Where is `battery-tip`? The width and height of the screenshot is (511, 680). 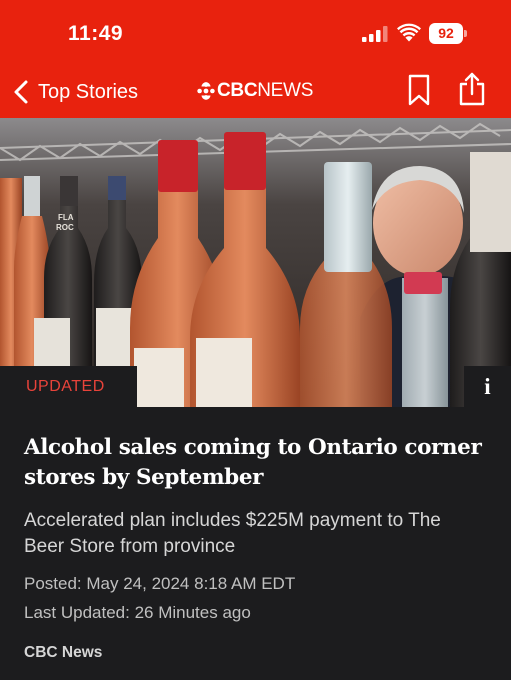 battery-tip is located at coordinates (465, 33).